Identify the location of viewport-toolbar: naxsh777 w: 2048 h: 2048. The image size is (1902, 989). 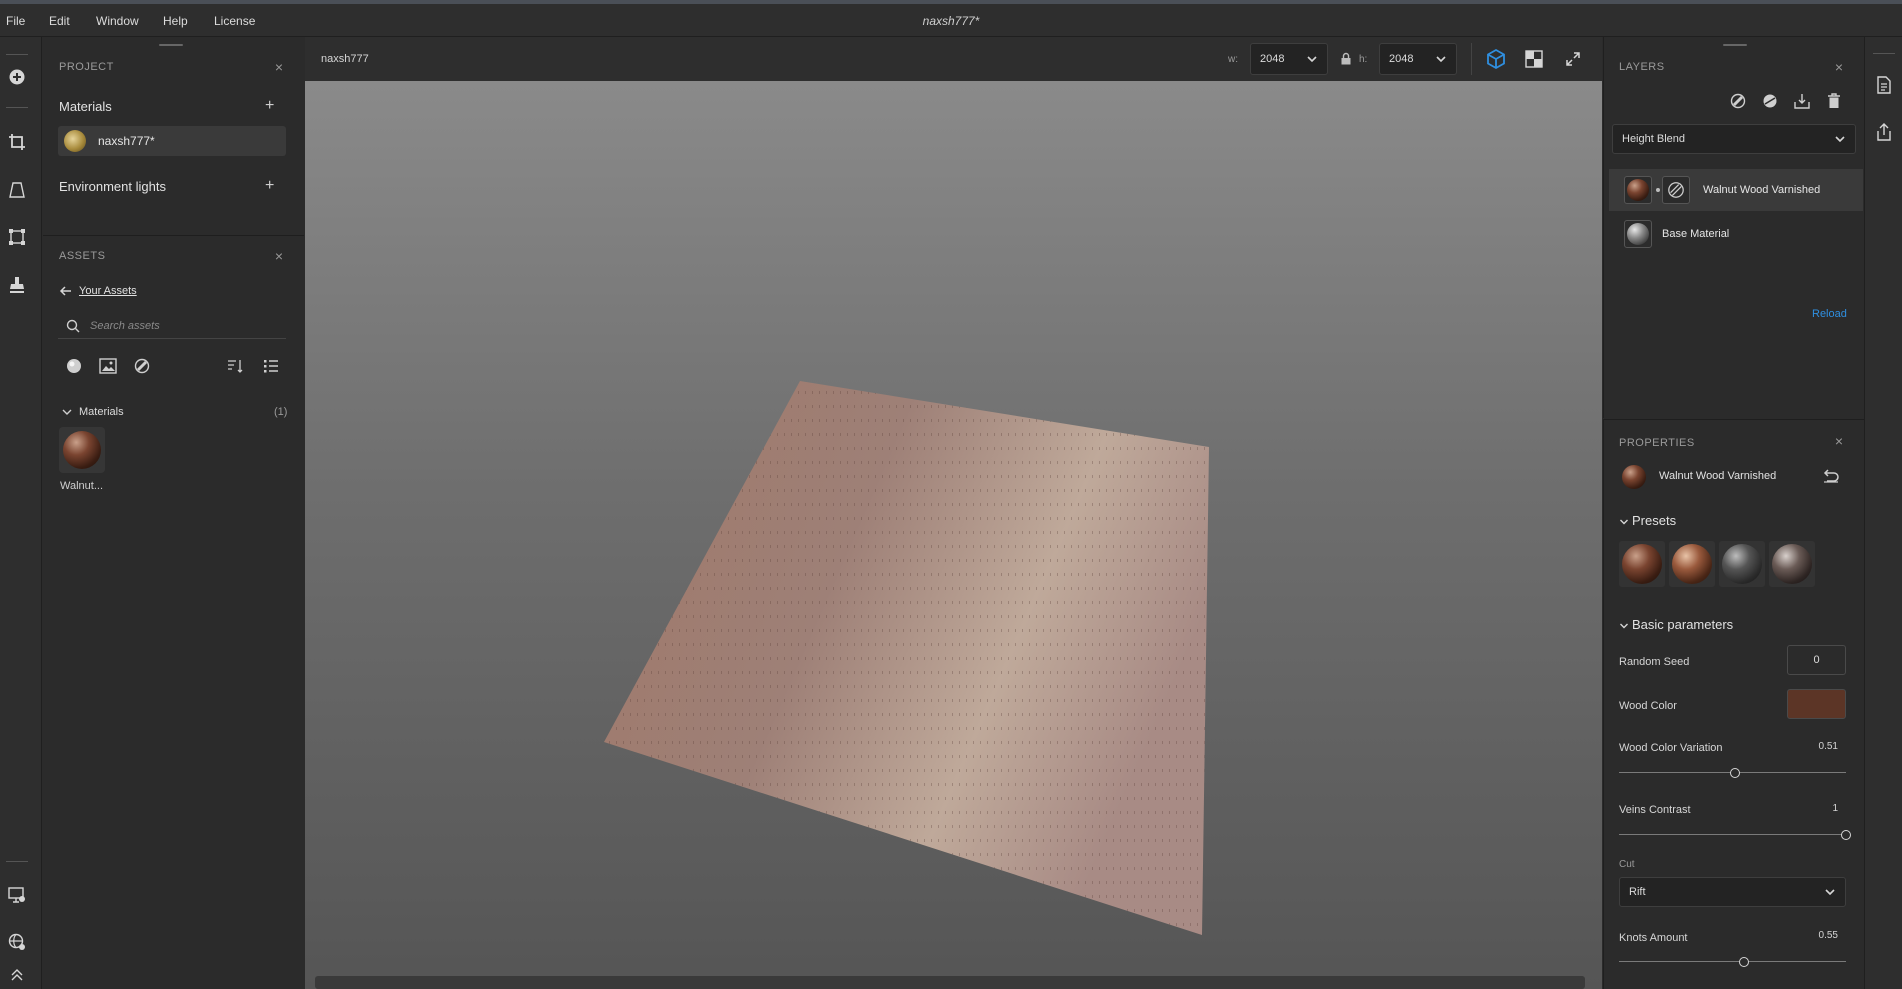
(953, 59).